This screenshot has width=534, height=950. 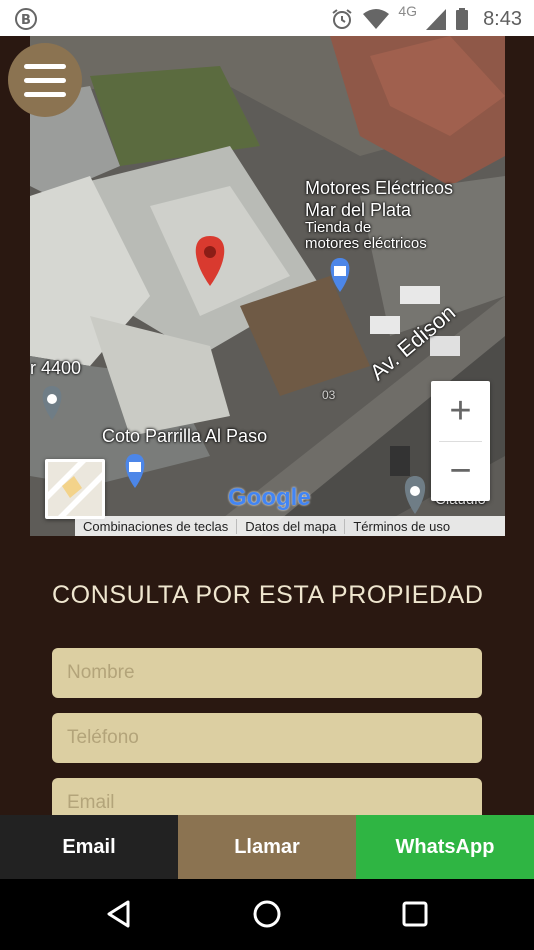 What do you see at coordinates (460, 411) in the screenshot?
I see `zoom-in-button: +` at bounding box center [460, 411].